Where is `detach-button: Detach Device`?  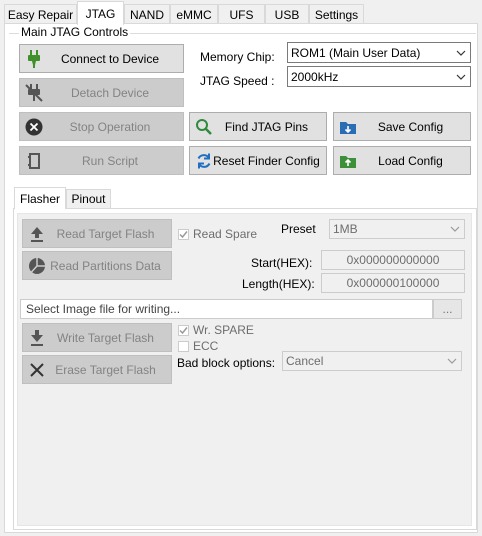
detach-button: Detach Device is located at coordinates (101, 92).